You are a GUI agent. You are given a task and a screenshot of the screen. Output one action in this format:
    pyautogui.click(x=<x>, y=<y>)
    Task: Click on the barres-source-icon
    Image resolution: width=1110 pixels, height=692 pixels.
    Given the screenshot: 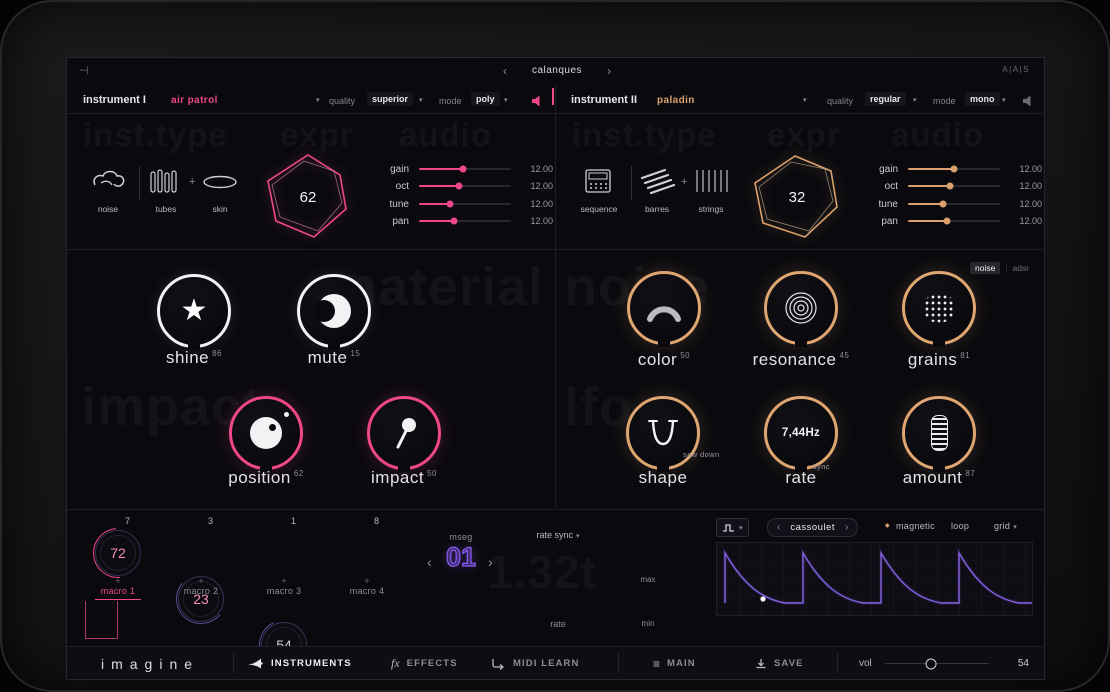 What is the action you would take?
    pyautogui.click(x=657, y=183)
    